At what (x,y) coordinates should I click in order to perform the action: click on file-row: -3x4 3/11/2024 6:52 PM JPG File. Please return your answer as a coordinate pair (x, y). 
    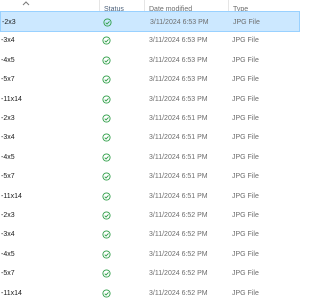
    Looking at the image, I should click on (150, 234).